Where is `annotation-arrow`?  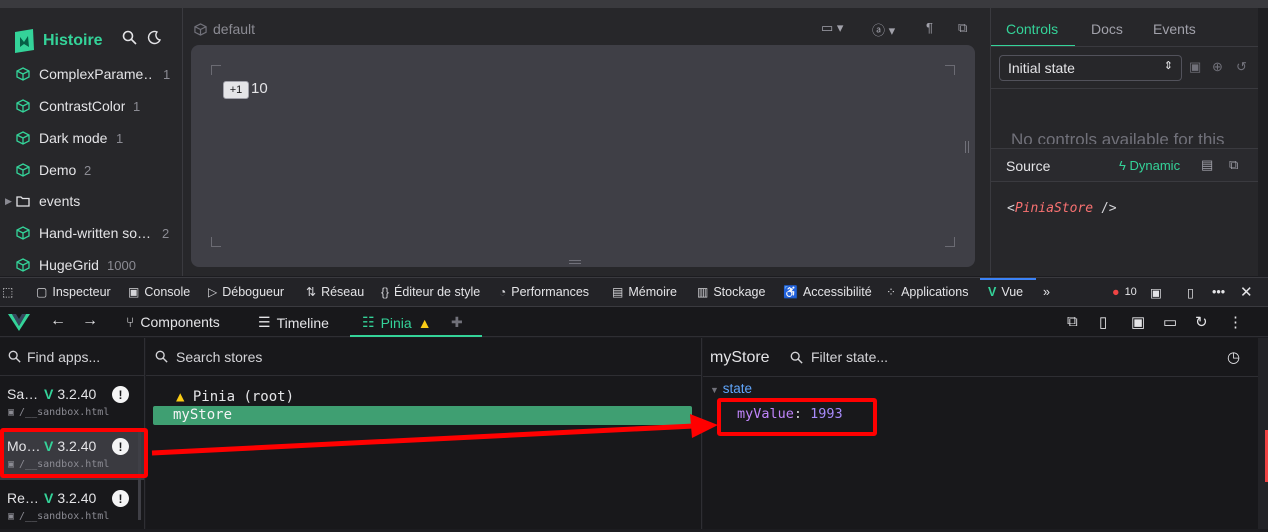
annotation-arrow is located at coordinates (434, 435).